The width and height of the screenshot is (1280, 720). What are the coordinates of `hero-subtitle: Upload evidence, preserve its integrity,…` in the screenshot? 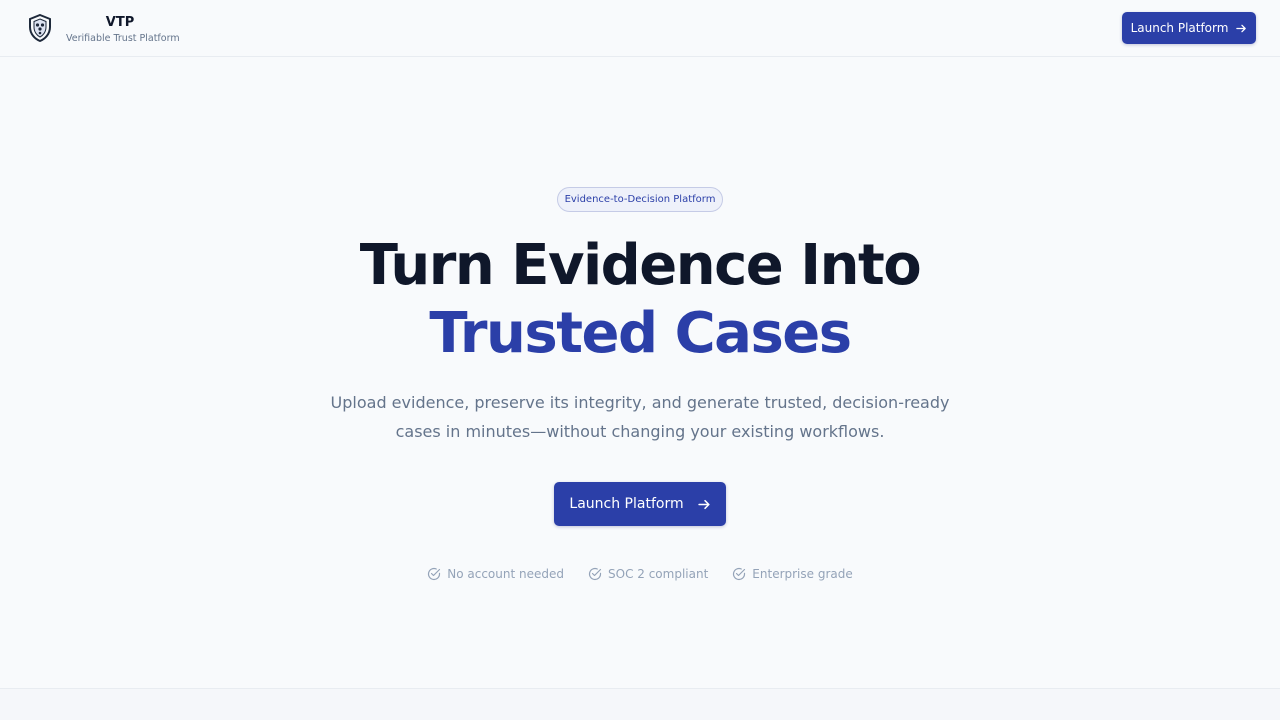 It's located at (640, 417).